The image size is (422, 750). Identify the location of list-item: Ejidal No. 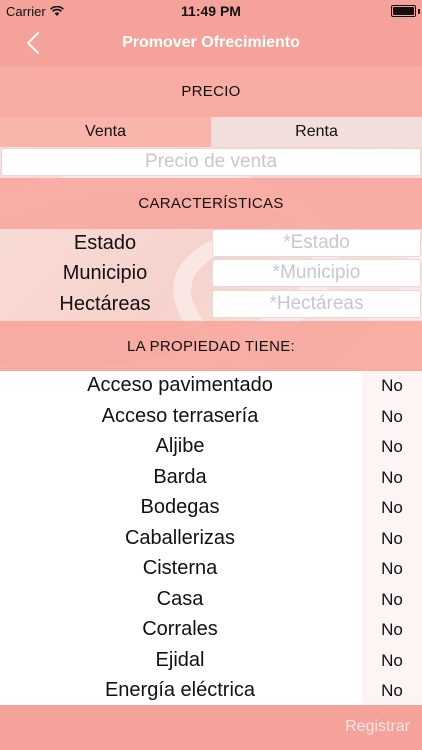
(211, 660).